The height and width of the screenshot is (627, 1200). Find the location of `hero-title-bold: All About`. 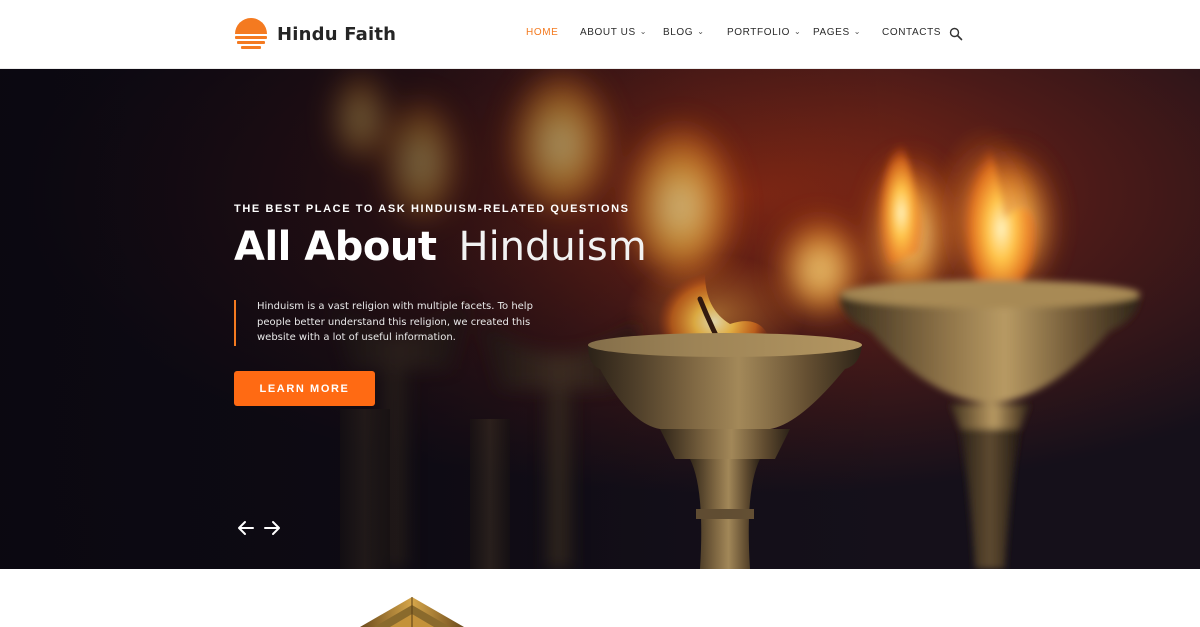

hero-title-bold: All About is located at coordinates (335, 247).